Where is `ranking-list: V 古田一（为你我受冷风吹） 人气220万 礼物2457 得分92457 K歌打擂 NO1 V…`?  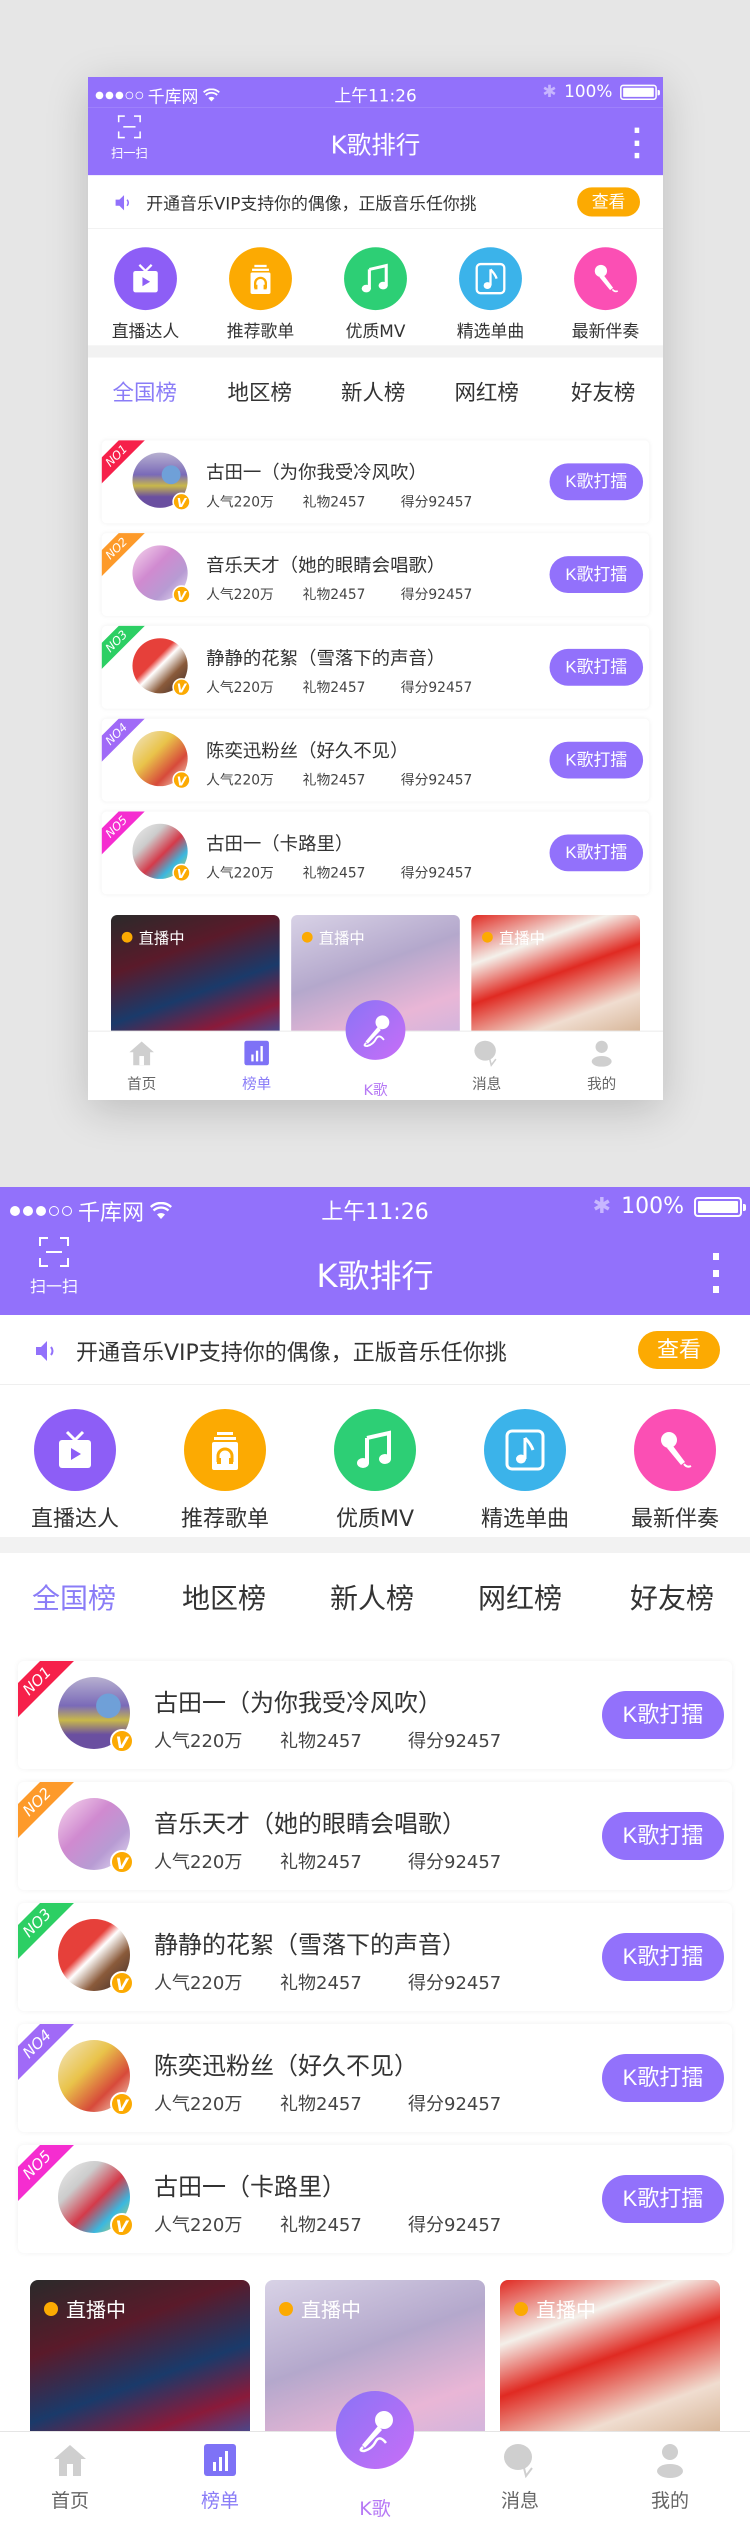
ranking-list: V 古田一（为你我受冷风吹） 人气220万 礼物2457 得分92457 K歌打擂 NO1 V… is located at coordinates (375, 672).